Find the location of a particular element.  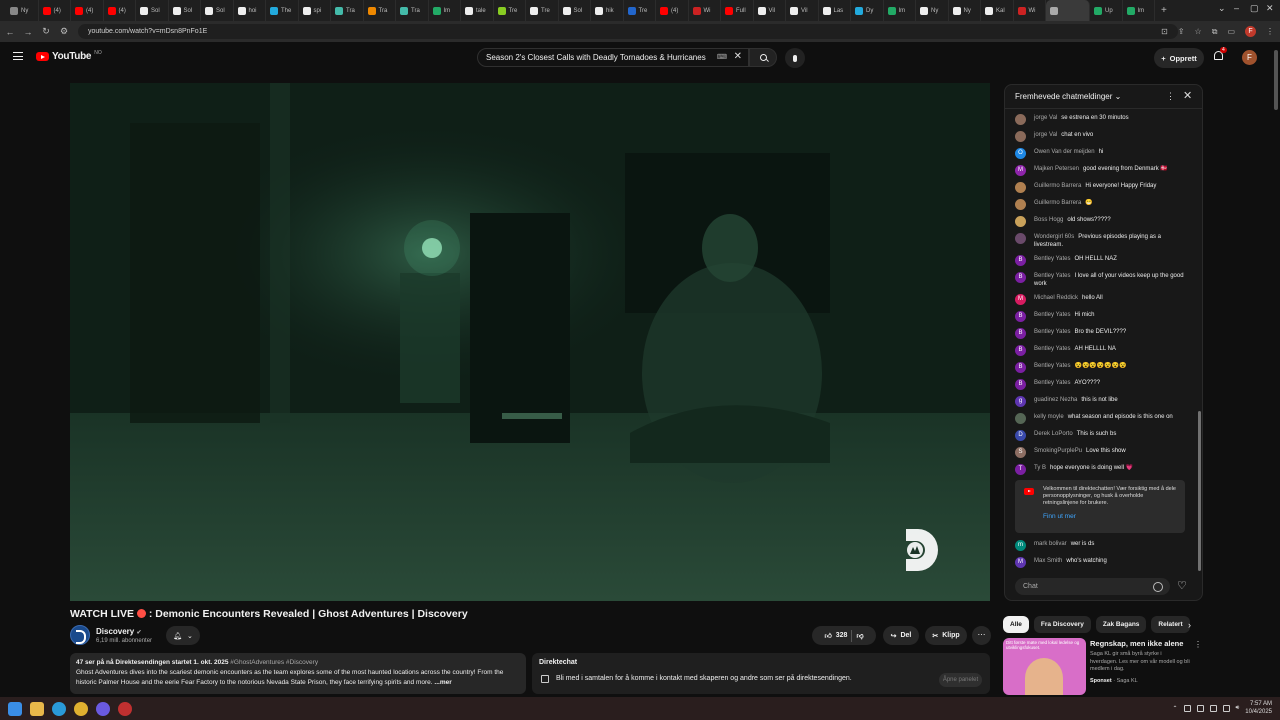

edge-icon is located at coordinates (59, 708).